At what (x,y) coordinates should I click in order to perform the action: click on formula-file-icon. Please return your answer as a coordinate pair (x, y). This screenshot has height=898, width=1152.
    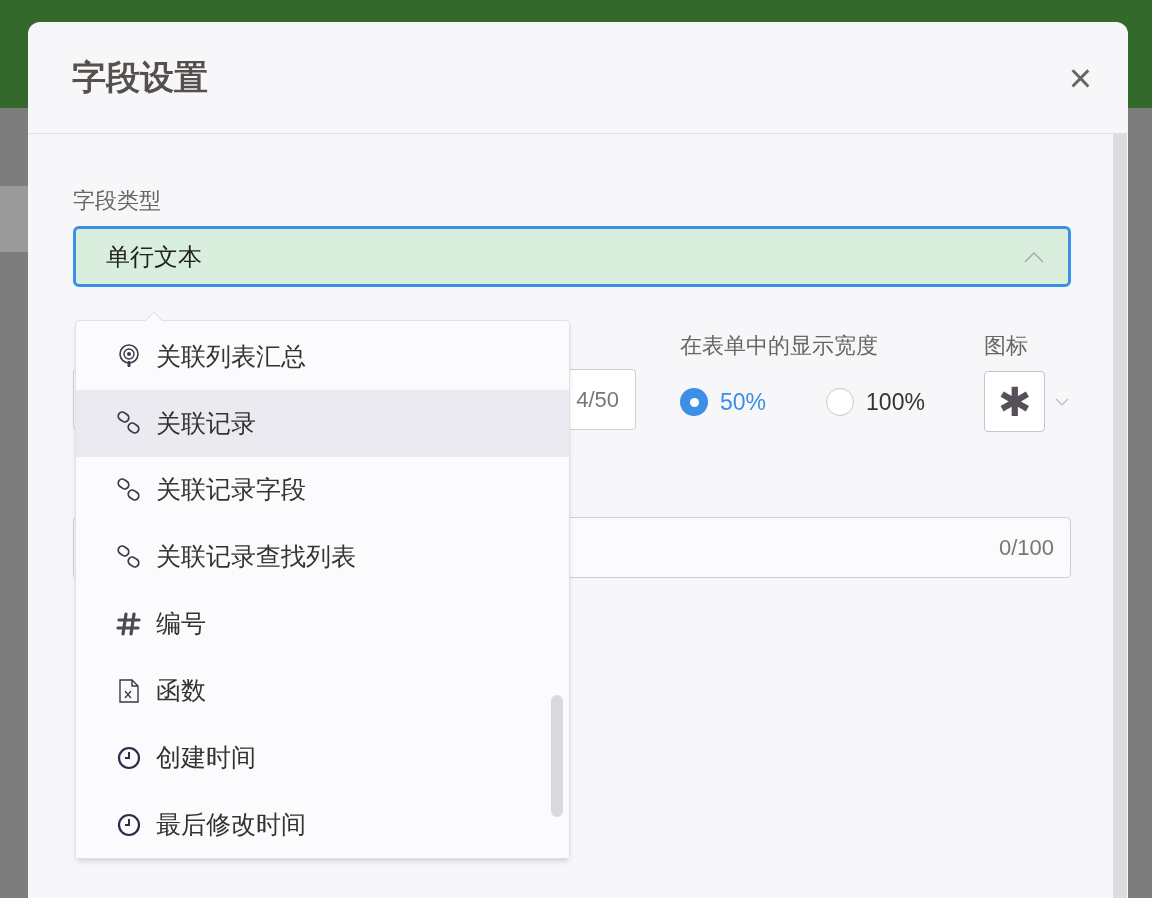
    Looking at the image, I should click on (129, 690).